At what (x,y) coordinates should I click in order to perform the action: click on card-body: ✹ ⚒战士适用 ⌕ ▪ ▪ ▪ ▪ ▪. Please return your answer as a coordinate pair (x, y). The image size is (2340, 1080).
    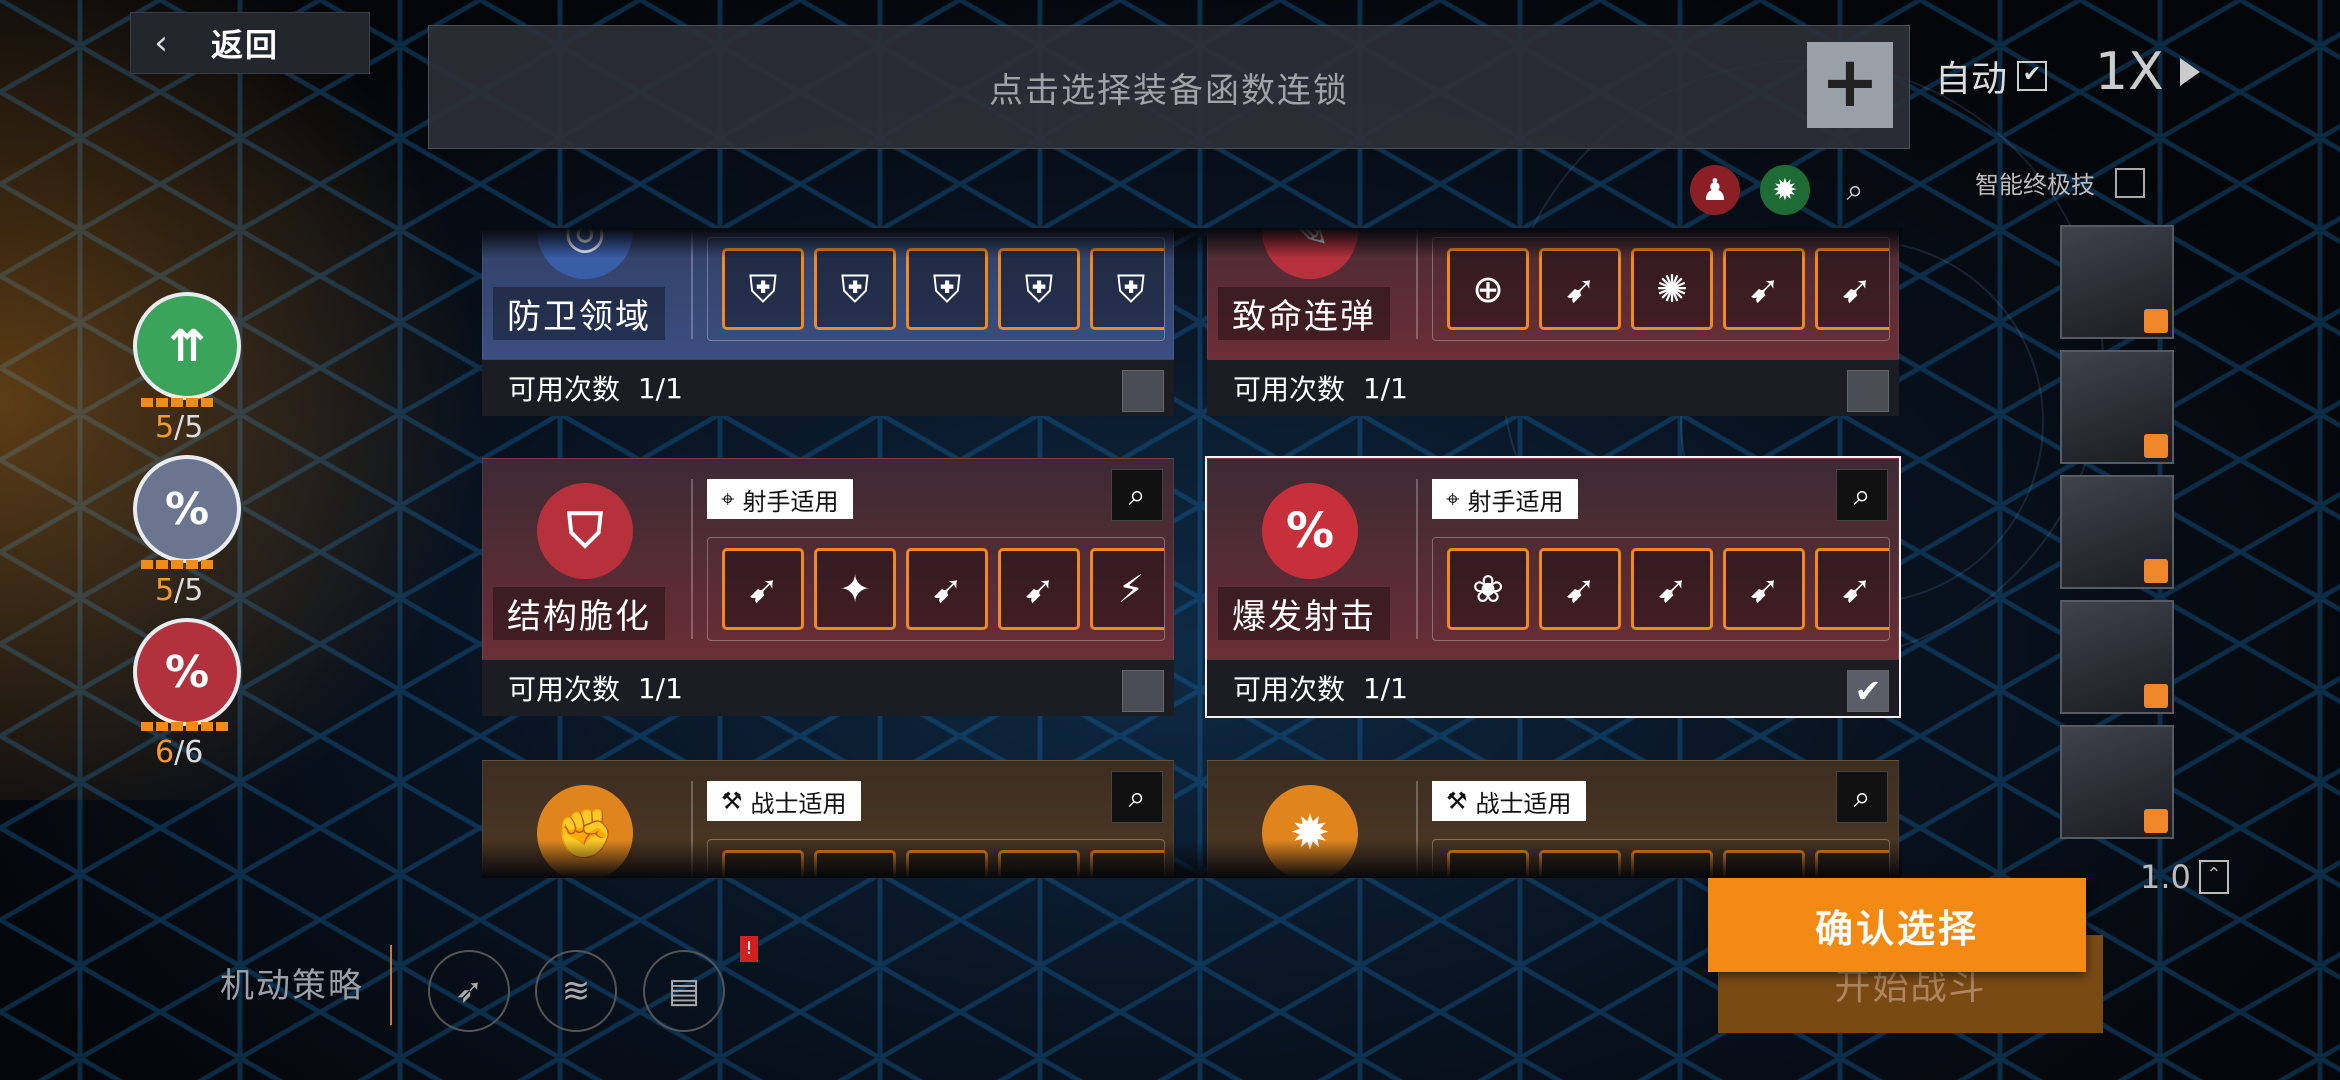
    Looking at the image, I should click on (1553, 819).